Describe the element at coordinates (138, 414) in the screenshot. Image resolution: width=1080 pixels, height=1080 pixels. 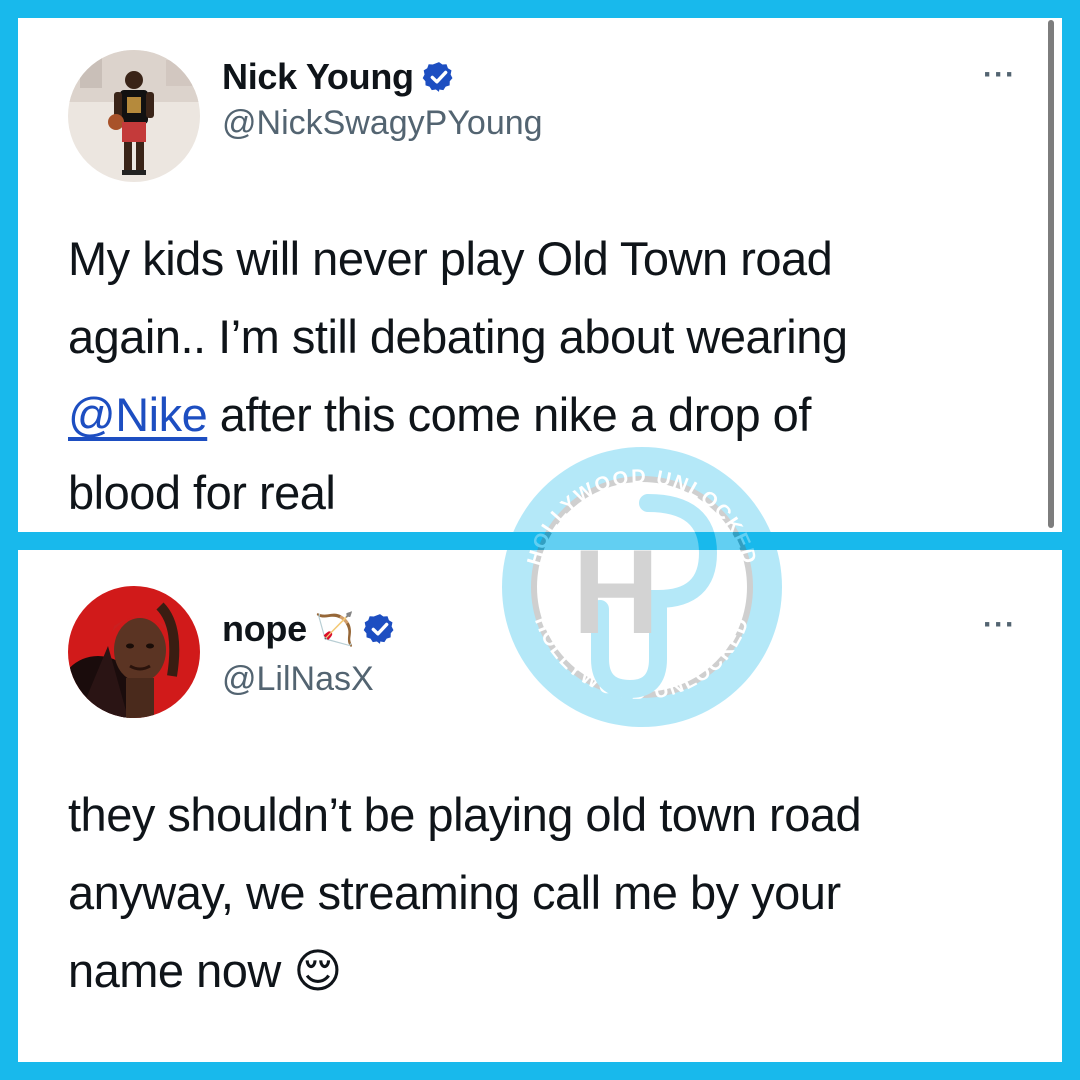
I see `mention-link-nike: @Nike` at that location.